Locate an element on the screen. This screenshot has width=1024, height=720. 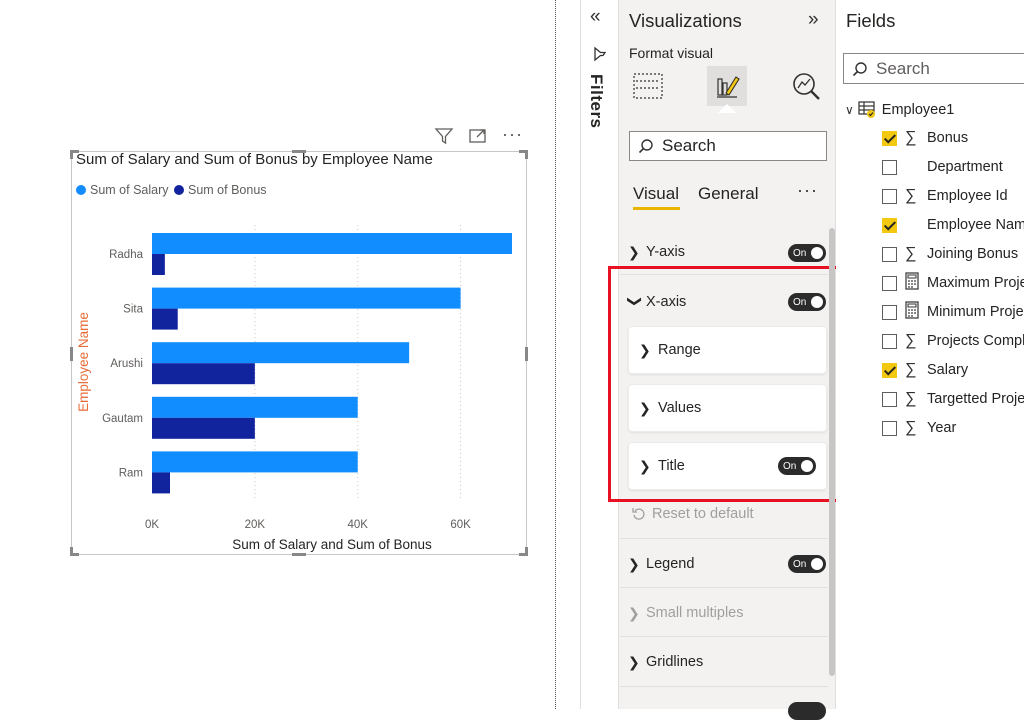
double-chevron-right-icon: » is located at coordinates (813, 20).